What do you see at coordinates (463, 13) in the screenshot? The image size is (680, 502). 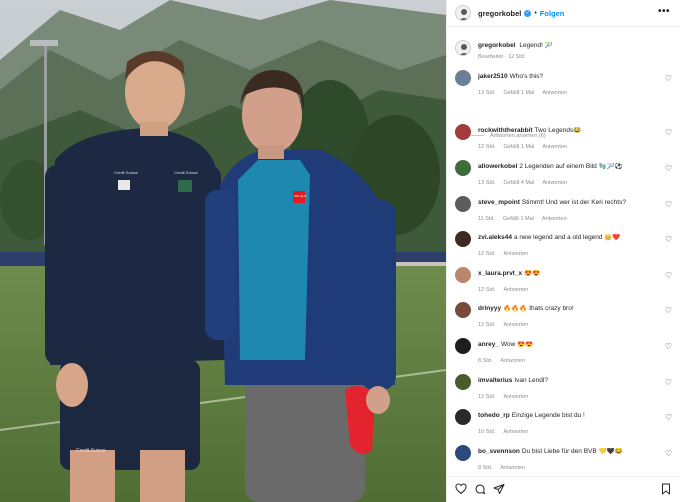 I see `author-avatar` at bounding box center [463, 13].